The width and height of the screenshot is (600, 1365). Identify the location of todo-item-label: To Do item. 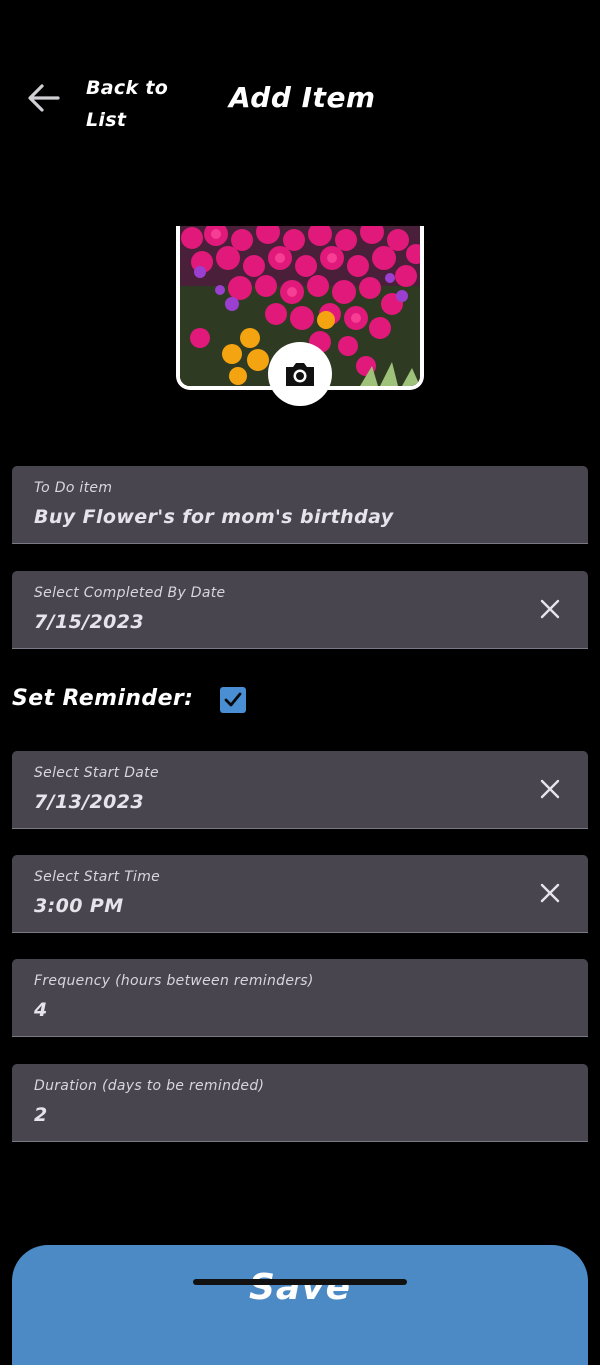
(73, 488).